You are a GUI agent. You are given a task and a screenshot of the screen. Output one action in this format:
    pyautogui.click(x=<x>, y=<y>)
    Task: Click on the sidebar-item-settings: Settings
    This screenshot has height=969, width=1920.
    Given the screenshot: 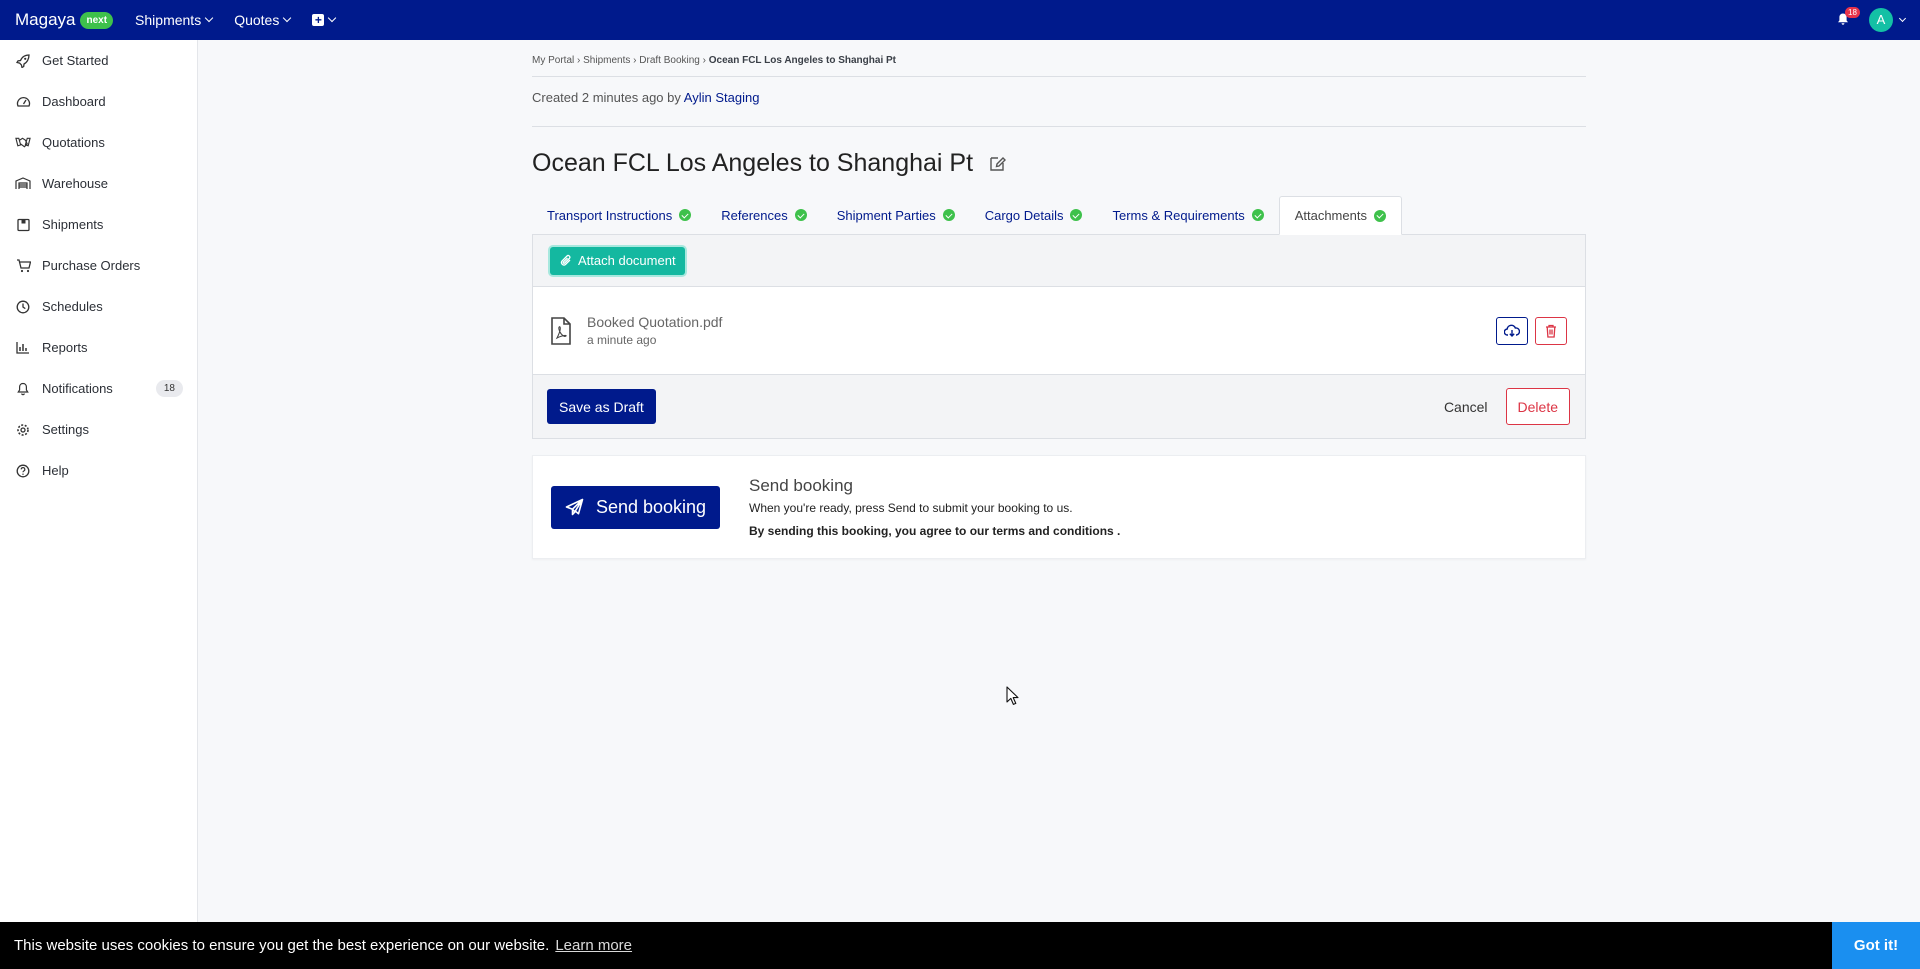 What is the action you would take?
    pyautogui.click(x=98, y=429)
    